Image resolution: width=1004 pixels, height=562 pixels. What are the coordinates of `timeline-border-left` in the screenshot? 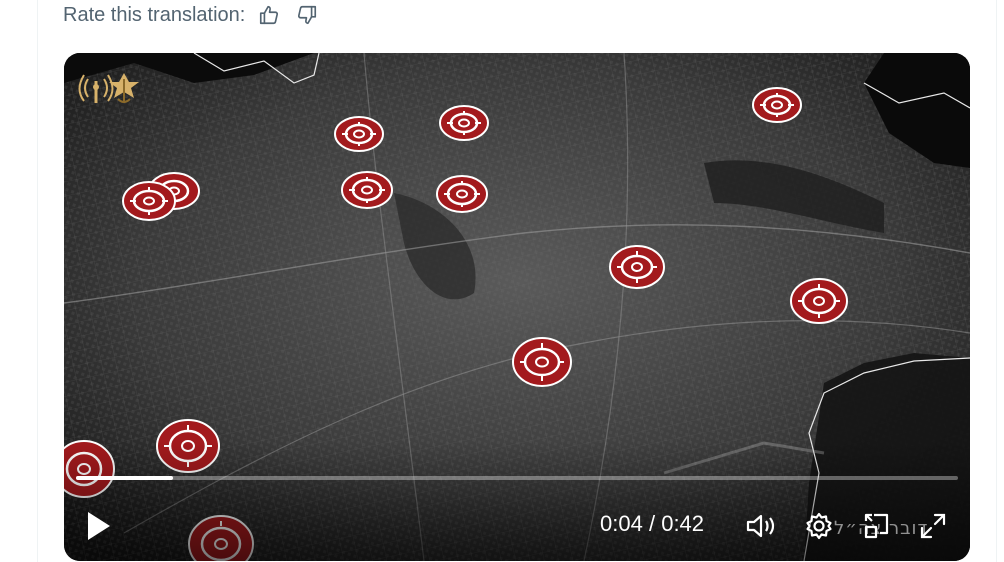 It's located at (37, 281).